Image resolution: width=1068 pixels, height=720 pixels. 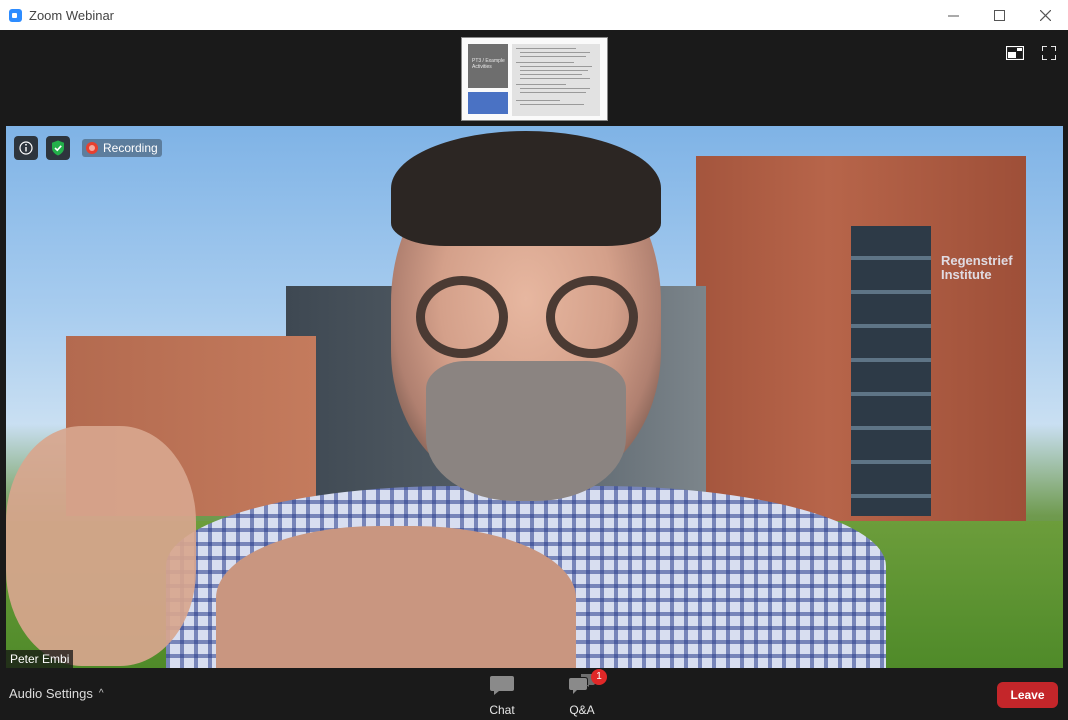 I want to click on leave-button: Leave, so click(x=1027, y=695).